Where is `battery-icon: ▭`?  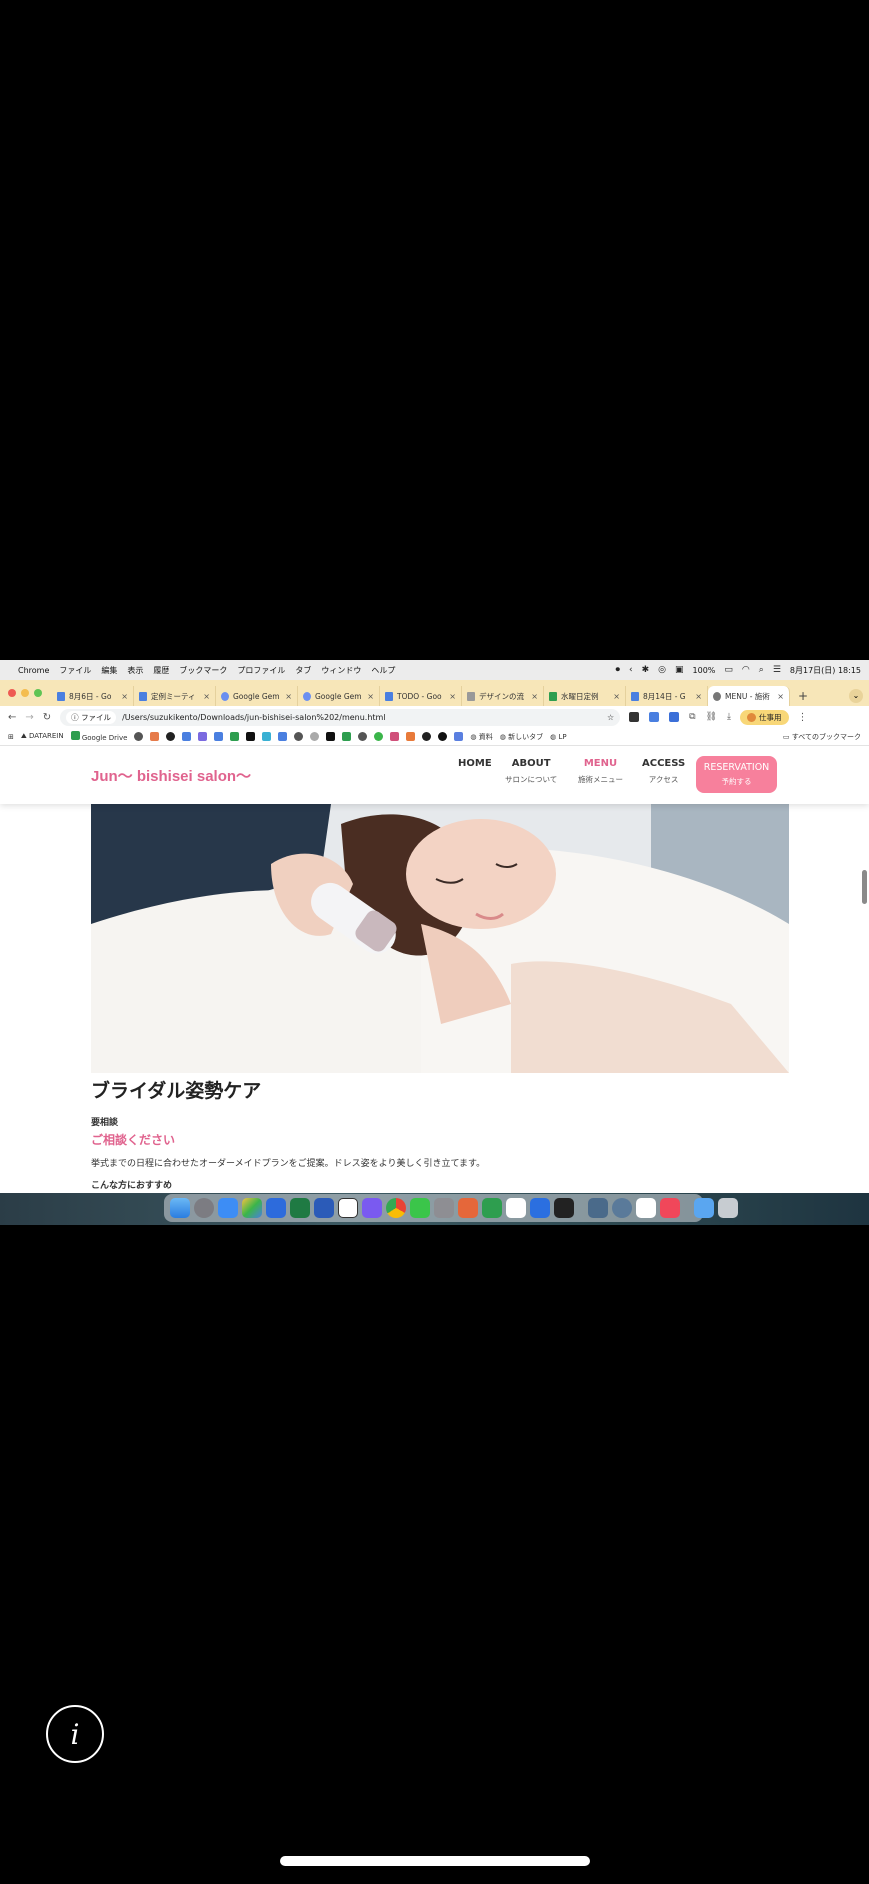 battery-icon: ▭ is located at coordinates (728, 670).